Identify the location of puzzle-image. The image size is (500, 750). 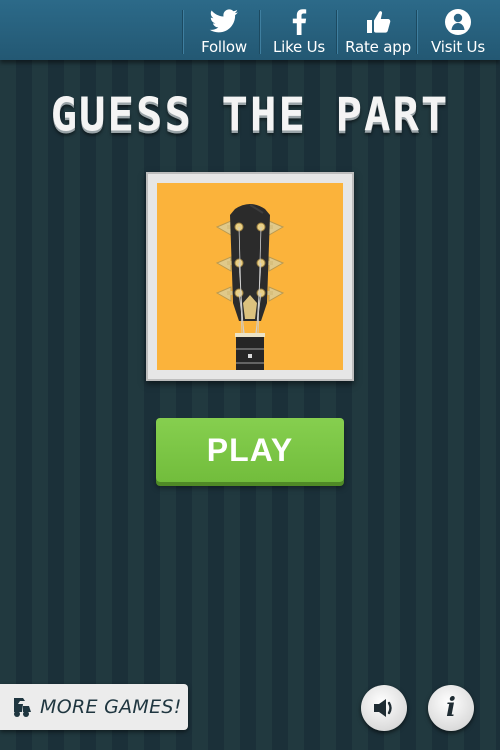
(250, 276).